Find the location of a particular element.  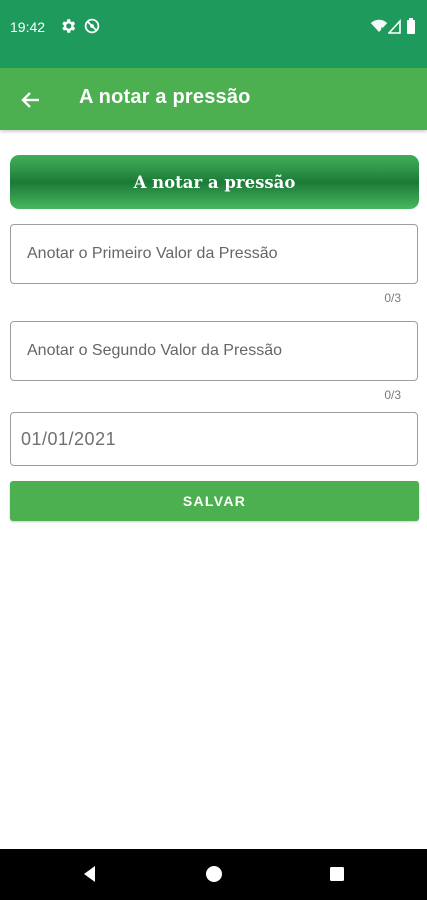

settings-icon is located at coordinates (68, 26).